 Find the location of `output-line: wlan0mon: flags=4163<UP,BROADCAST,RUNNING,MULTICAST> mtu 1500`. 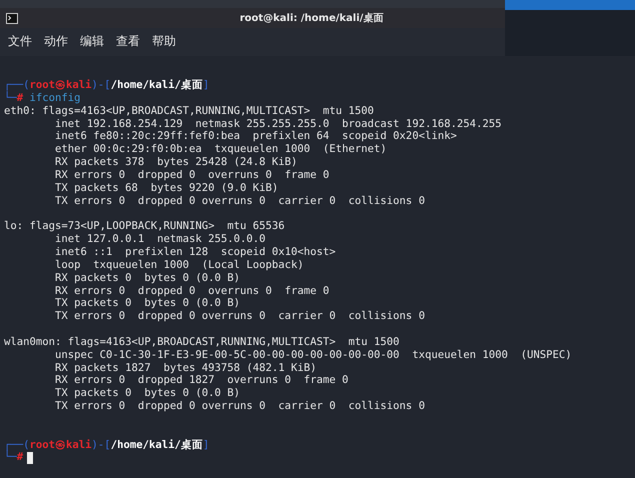

output-line: wlan0mon: flags=4163<UP,BROADCAST,RUNNING,MULTICAST> mtu 1500 is located at coordinates (202, 342).